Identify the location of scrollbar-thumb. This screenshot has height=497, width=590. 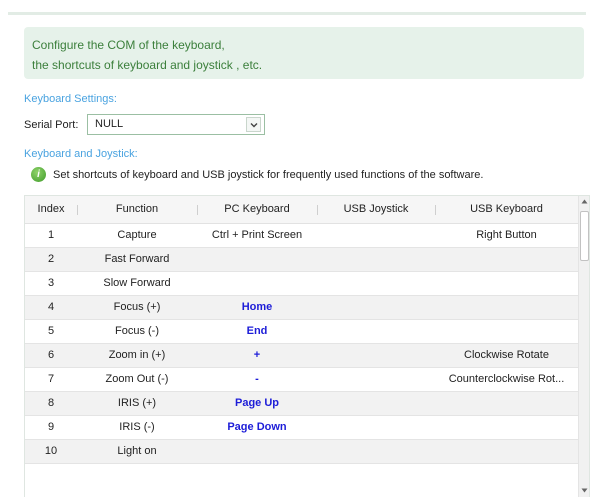
(584, 236).